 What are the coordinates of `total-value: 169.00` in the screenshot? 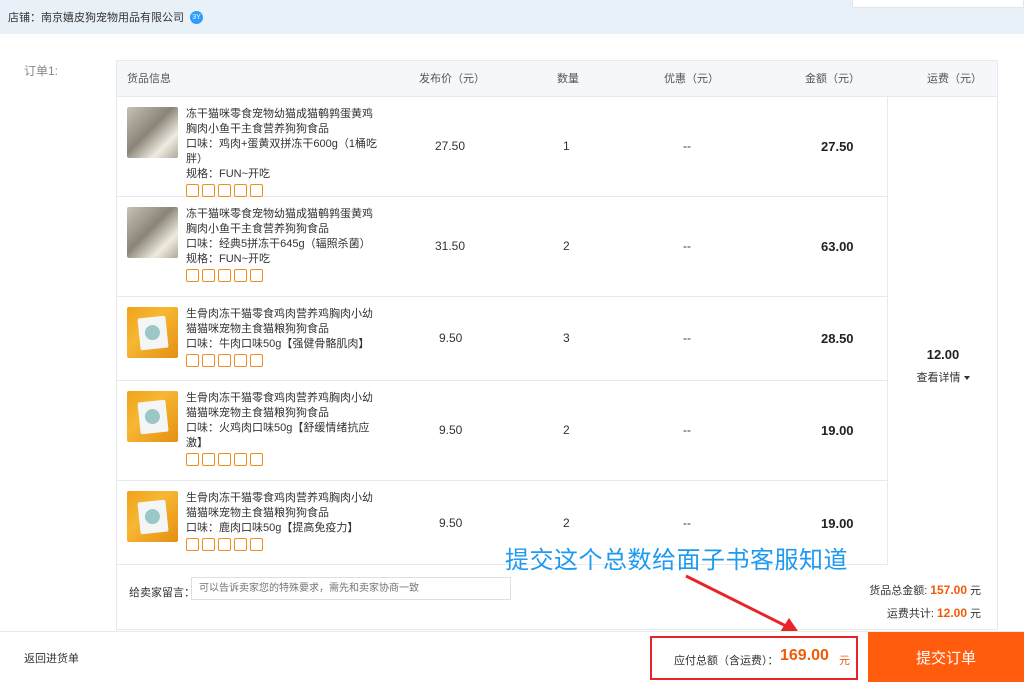 It's located at (804, 655).